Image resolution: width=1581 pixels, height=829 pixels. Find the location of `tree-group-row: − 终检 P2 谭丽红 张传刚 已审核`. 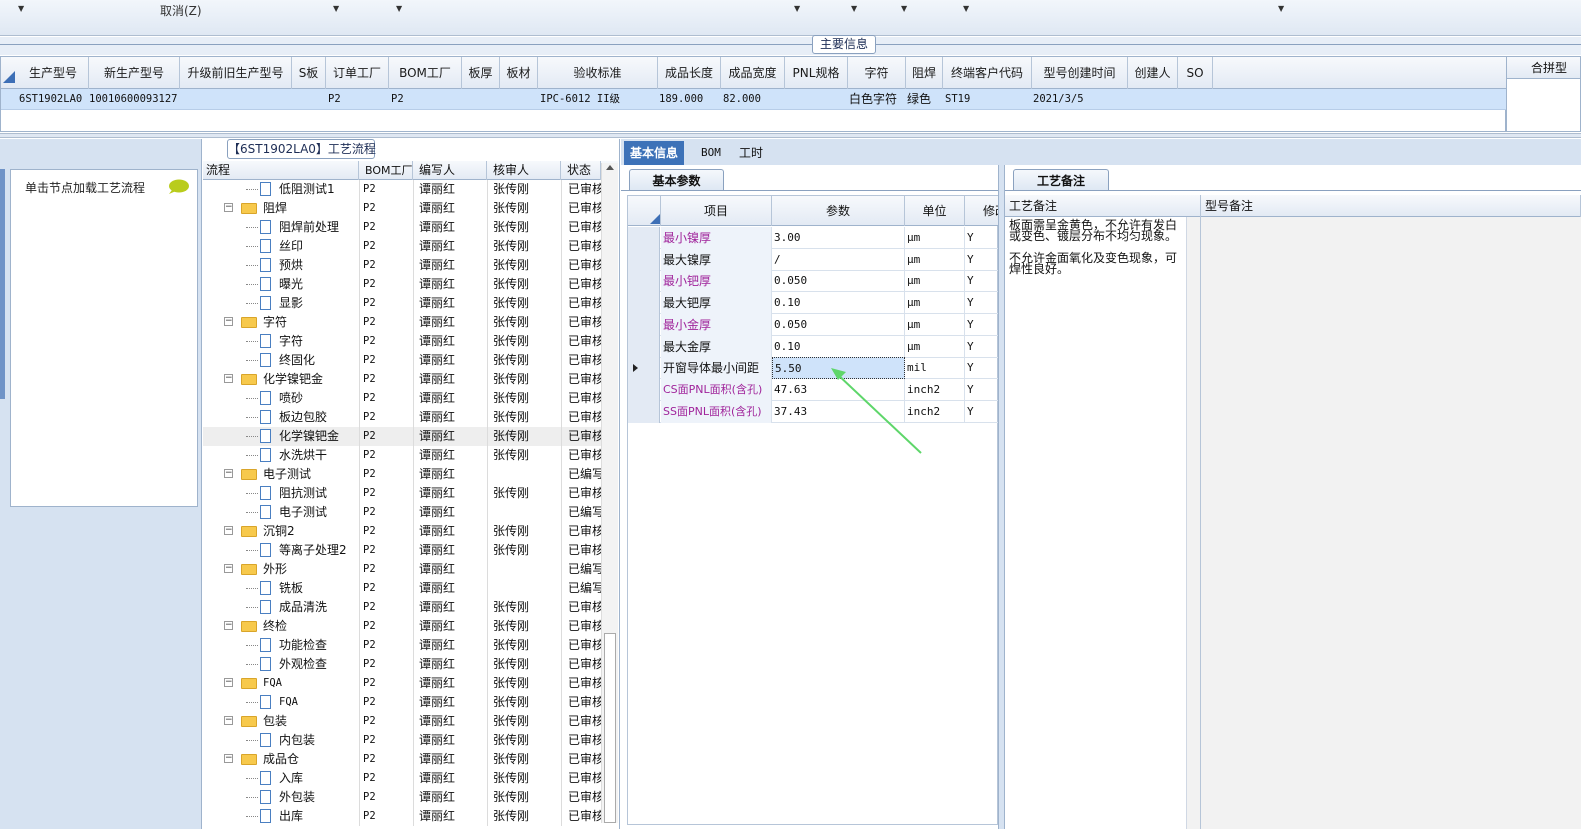

tree-group-row: − 终检 P2 谭丽红 张传刚 已审核 is located at coordinates (402, 626).